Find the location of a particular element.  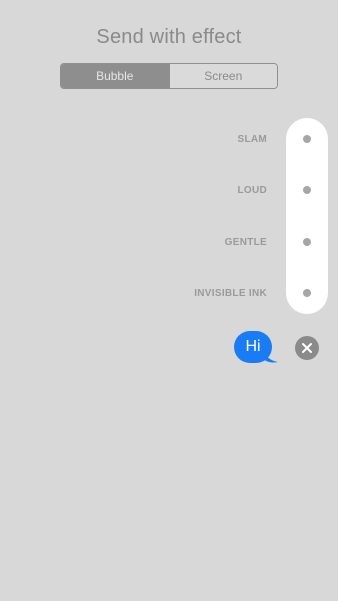

effect-label-invisible-ink: INVISIBLE INK is located at coordinates (230, 293).